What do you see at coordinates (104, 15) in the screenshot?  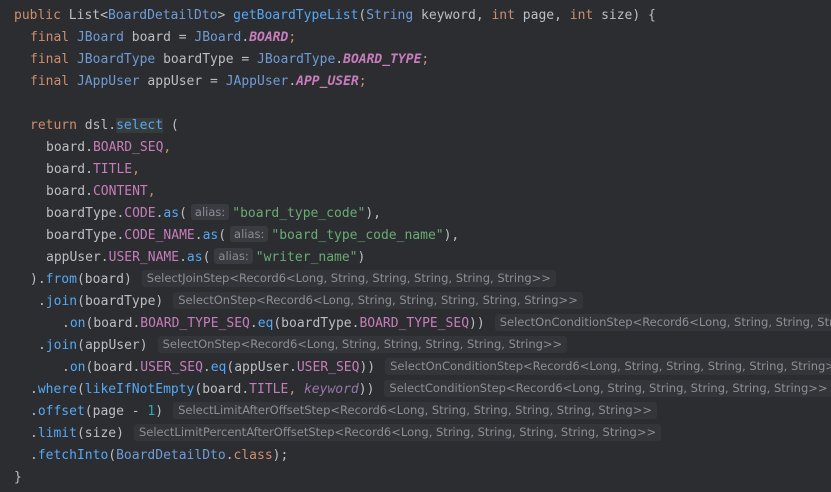 I see `generic-open: <` at bounding box center [104, 15].